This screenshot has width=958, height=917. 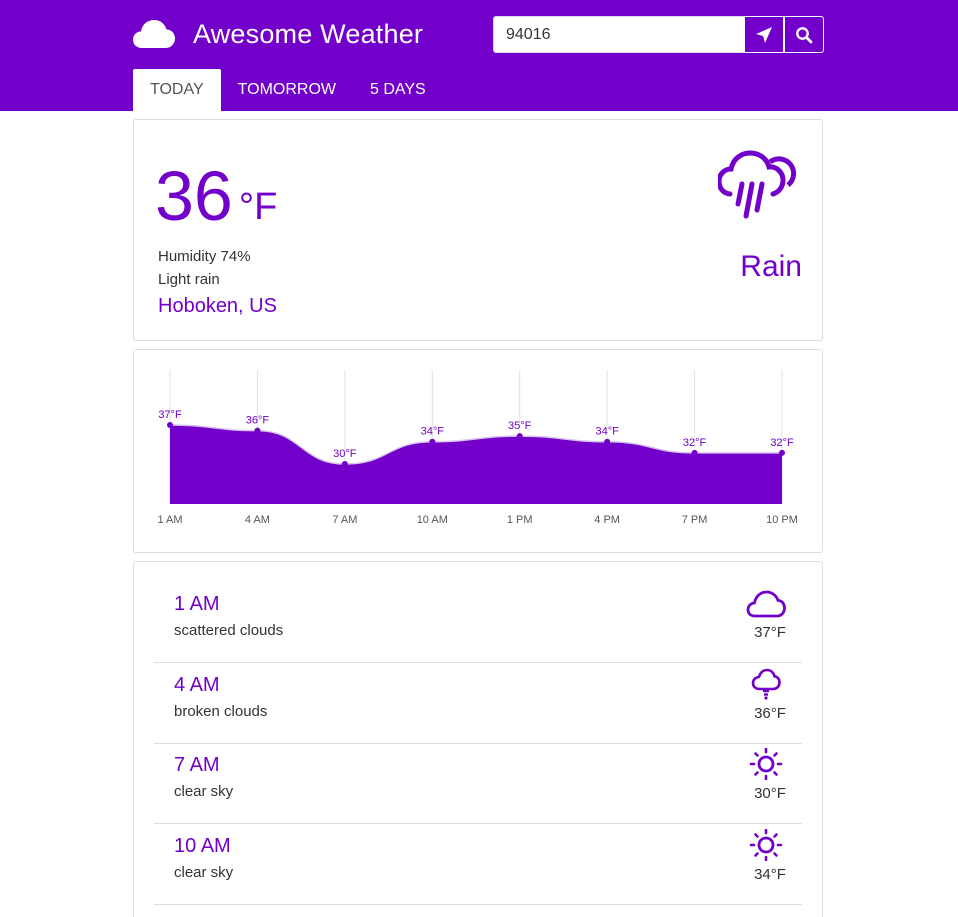 I want to click on hour-time: 1 AM, so click(x=197, y=604).